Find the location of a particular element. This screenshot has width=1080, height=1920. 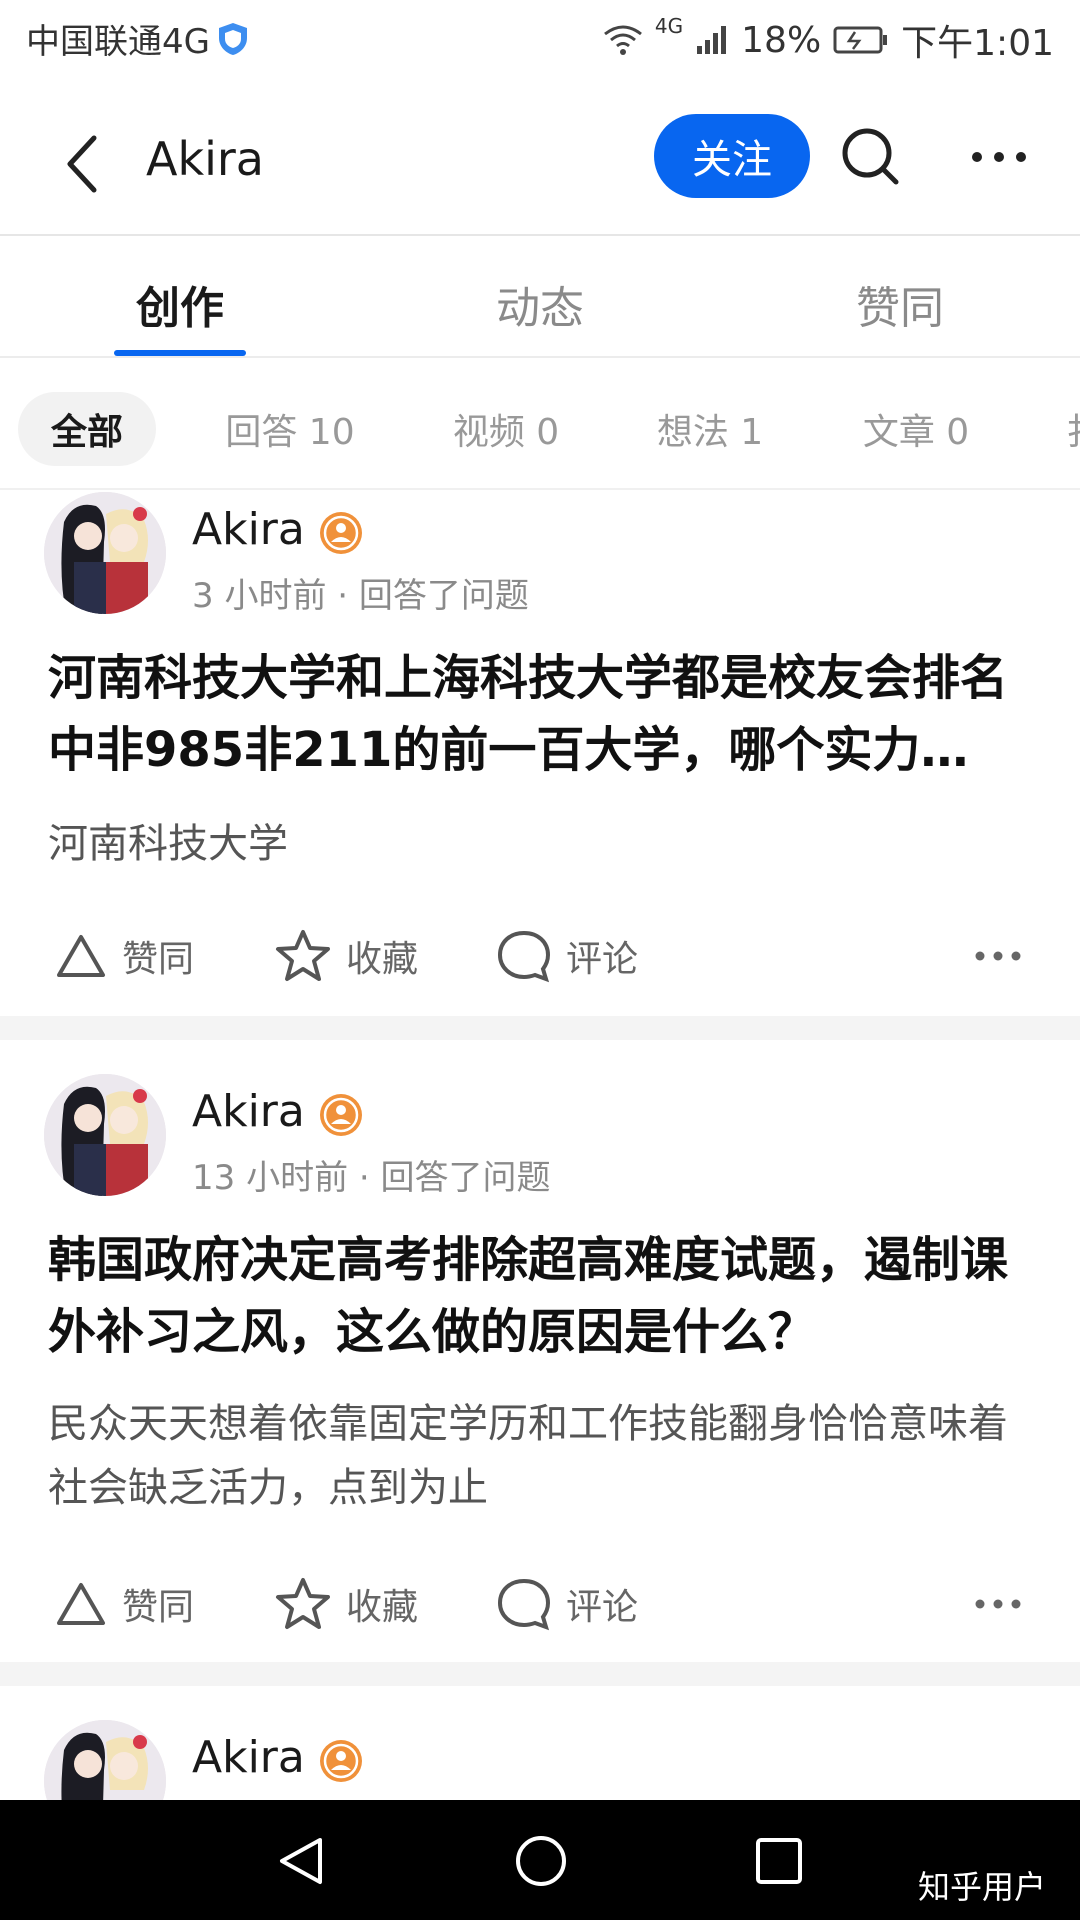

carrier-info: 中国联通4G is located at coordinates (138, 38).